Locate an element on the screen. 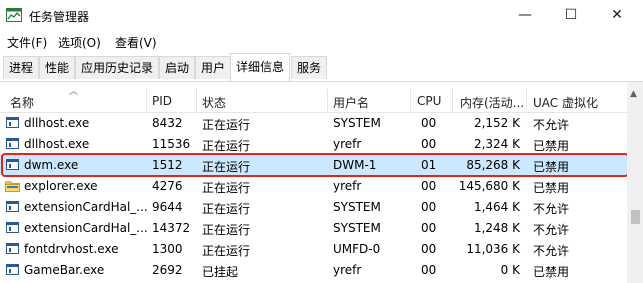 The height and width of the screenshot is (283, 643). tab-performance: 性能 is located at coordinates (57, 67).